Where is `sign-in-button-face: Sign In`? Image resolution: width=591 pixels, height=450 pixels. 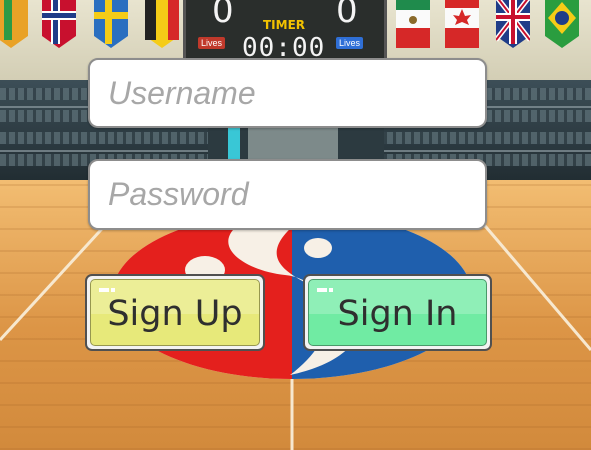 sign-in-button-face: Sign In is located at coordinates (397, 312).